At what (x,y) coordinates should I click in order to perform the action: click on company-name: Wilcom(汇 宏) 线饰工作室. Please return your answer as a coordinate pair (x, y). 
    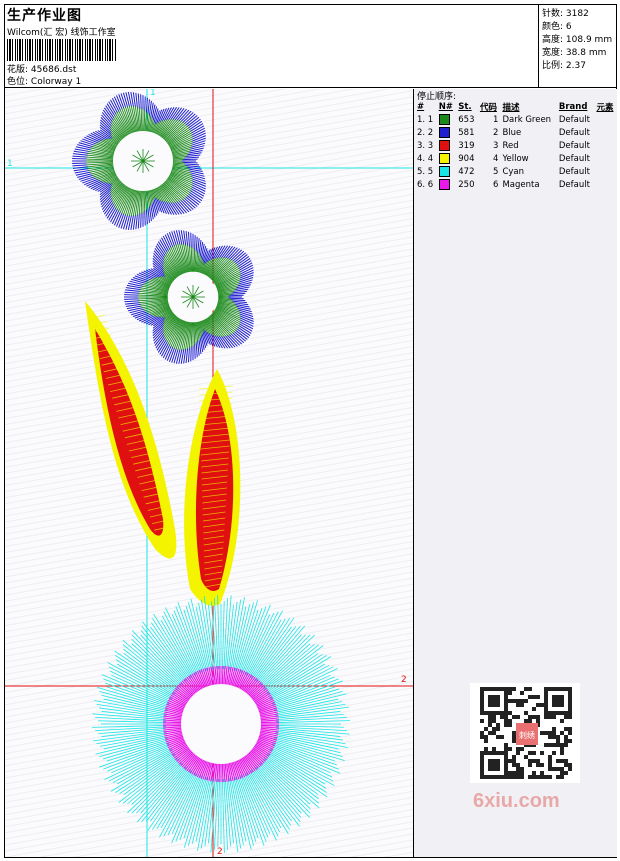
    Looking at the image, I should click on (61, 33).